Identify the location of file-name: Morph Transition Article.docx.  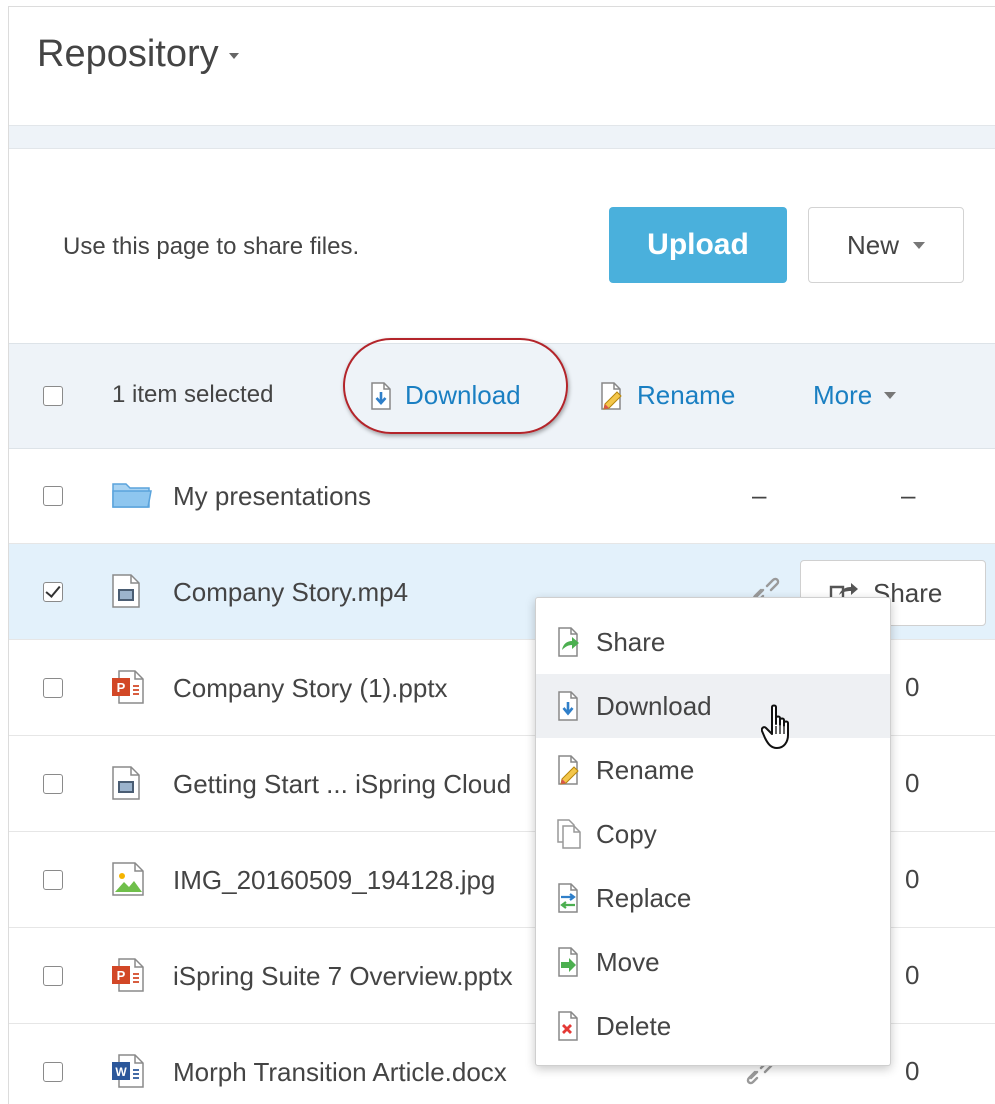
(340, 1072).